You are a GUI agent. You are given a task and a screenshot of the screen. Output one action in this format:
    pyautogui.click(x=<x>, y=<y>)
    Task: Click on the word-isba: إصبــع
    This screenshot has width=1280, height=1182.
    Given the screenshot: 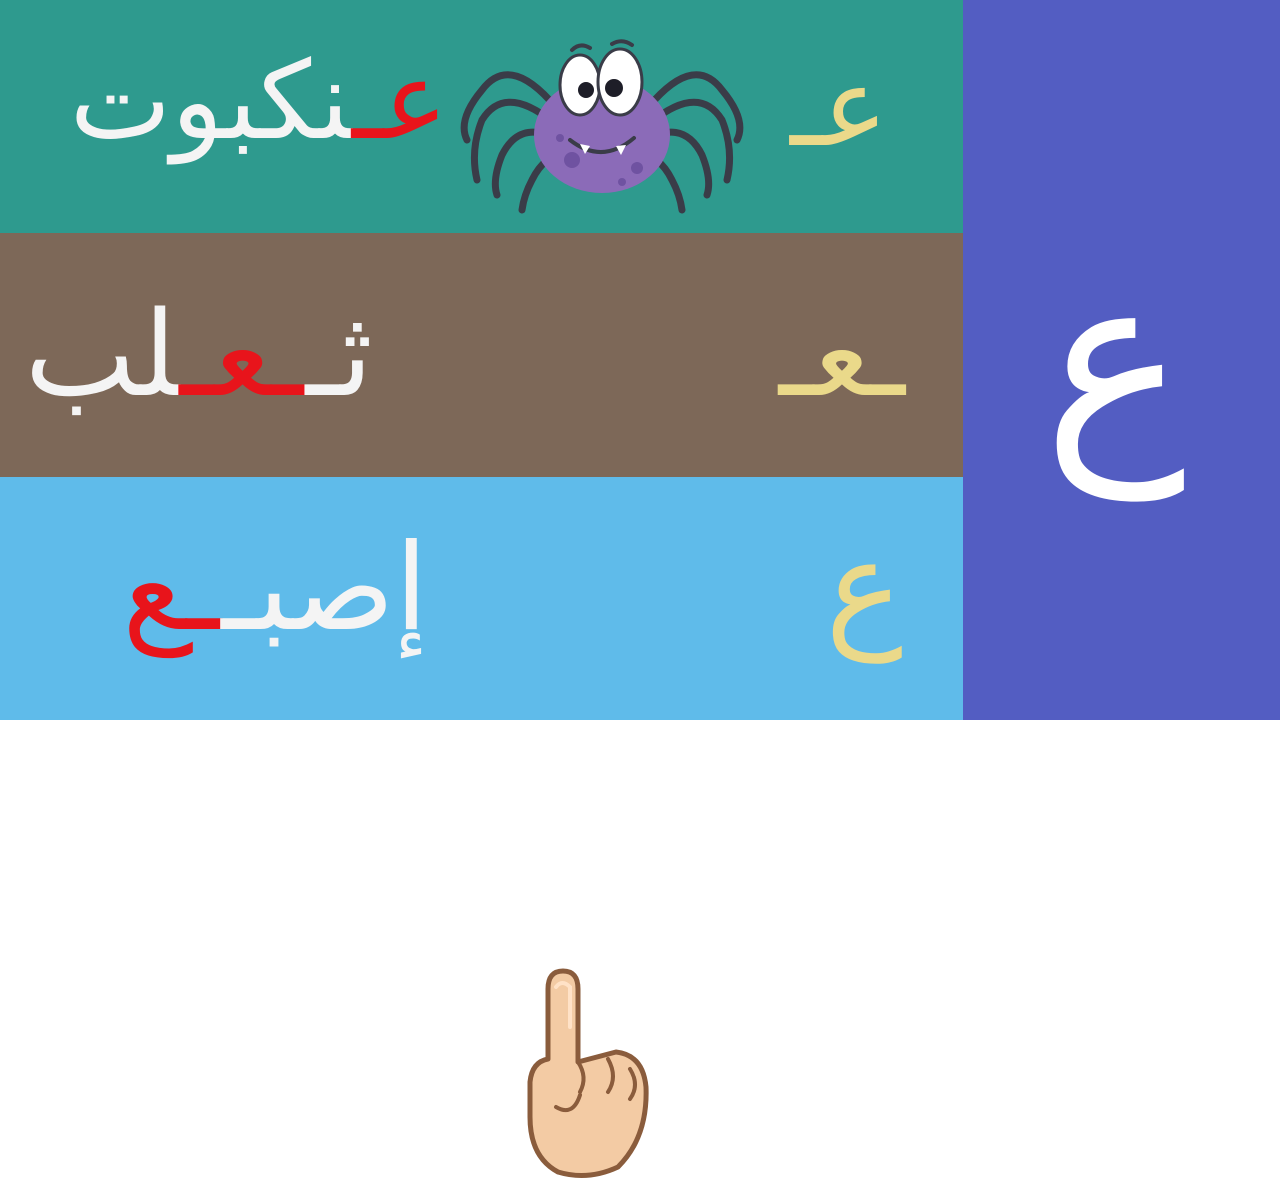 What is the action you would take?
    pyautogui.click(x=275, y=589)
    